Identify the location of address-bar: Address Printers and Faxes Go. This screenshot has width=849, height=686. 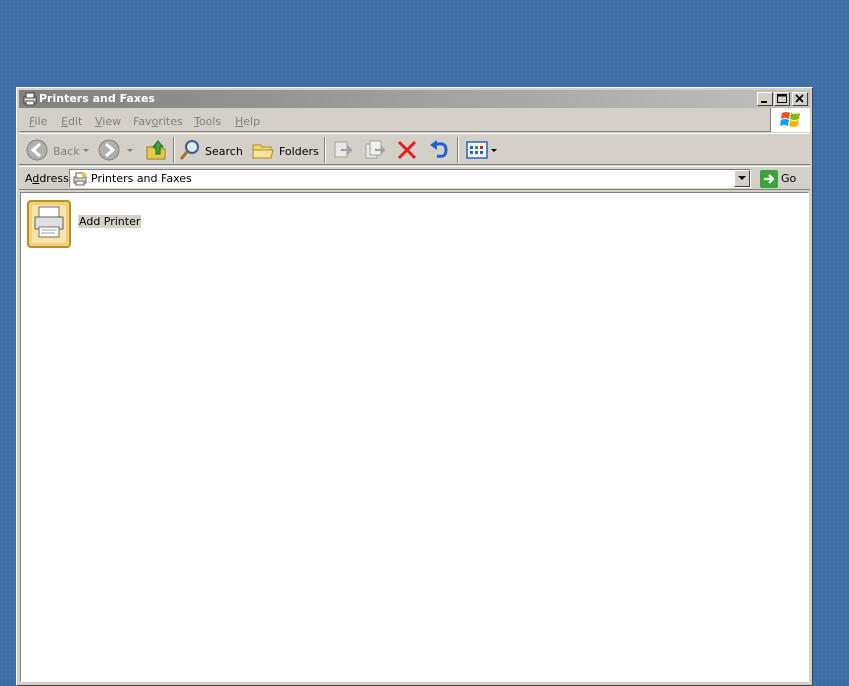
(414, 178).